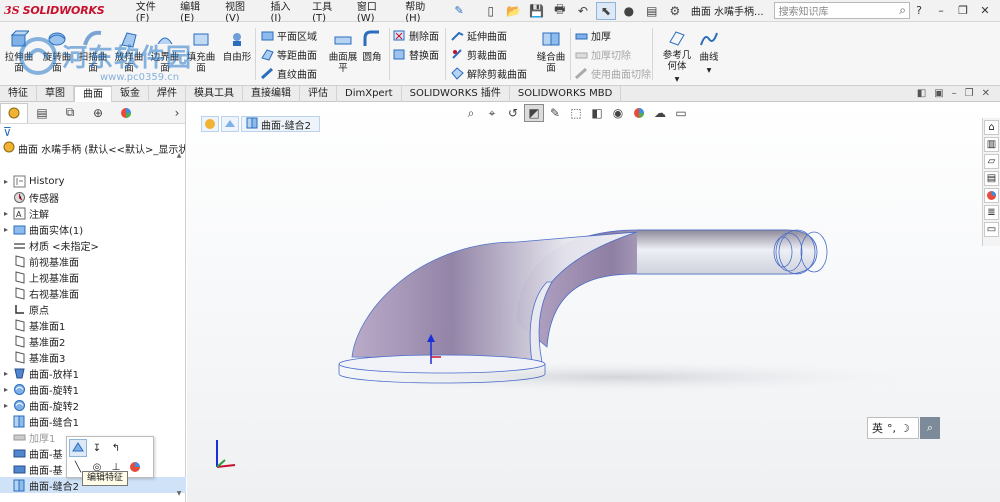 The image size is (1000, 502). Describe the element at coordinates (55, 94) in the screenshot. I see `tab-sketch: 草图` at that location.